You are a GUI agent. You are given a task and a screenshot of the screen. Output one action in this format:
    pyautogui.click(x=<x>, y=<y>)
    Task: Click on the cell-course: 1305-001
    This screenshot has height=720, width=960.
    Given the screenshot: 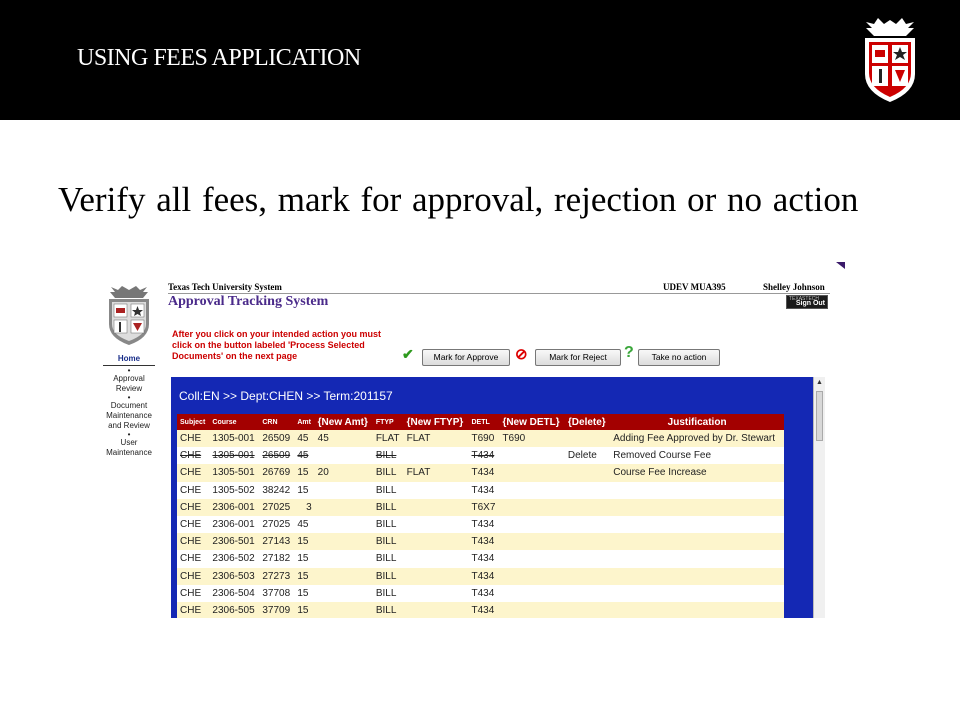 What is the action you would take?
    pyautogui.click(x=234, y=456)
    